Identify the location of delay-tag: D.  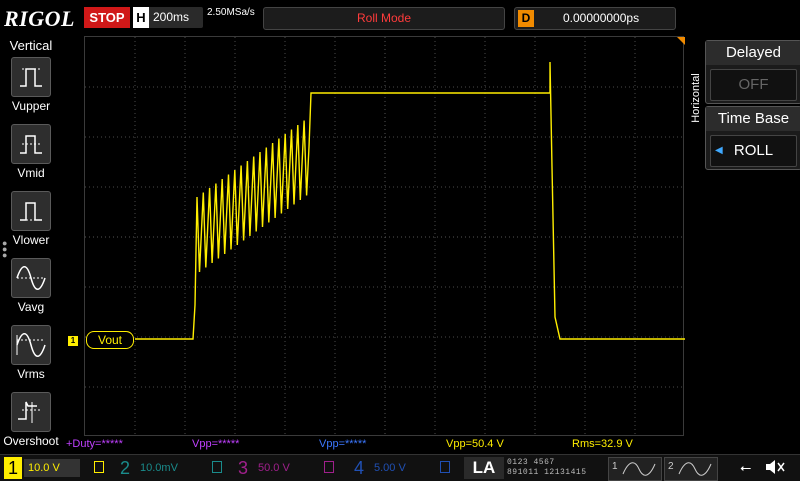
(526, 18).